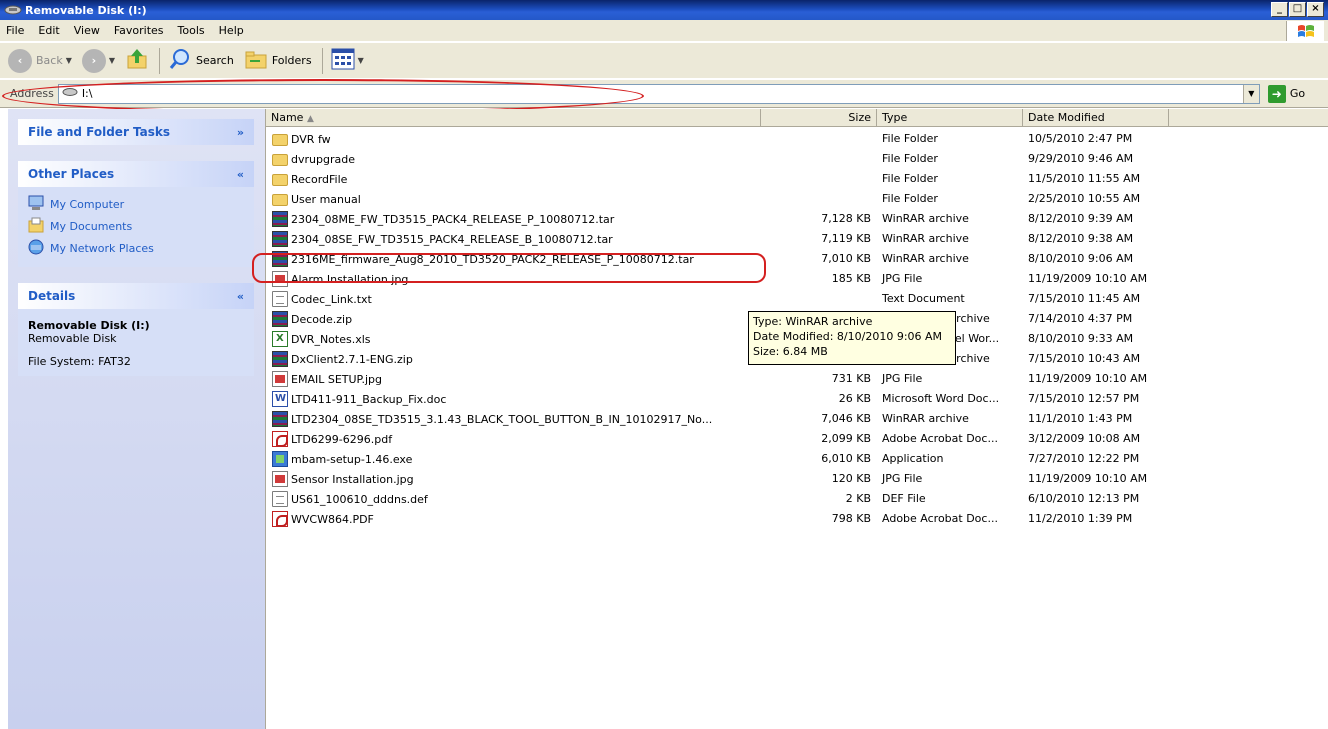 This screenshot has height=729, width=1328. I want to click on folders-button: Folders, so click(278, 61).